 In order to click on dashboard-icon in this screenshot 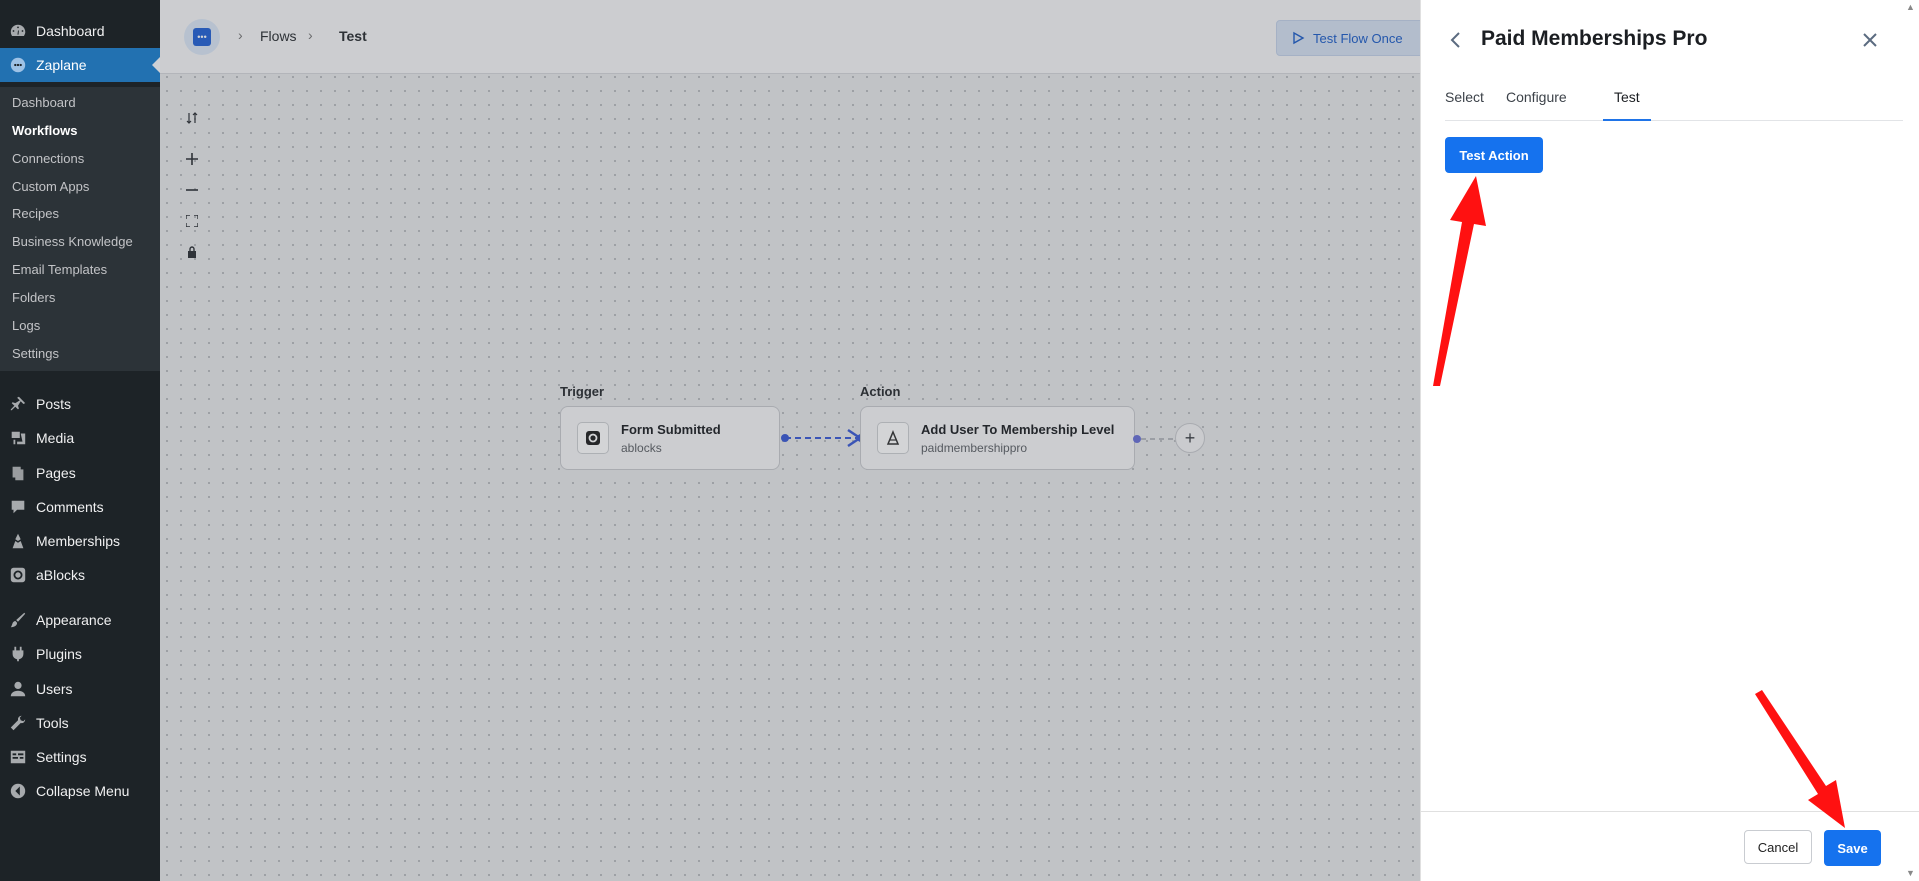, I will do `click(18, 31)`.